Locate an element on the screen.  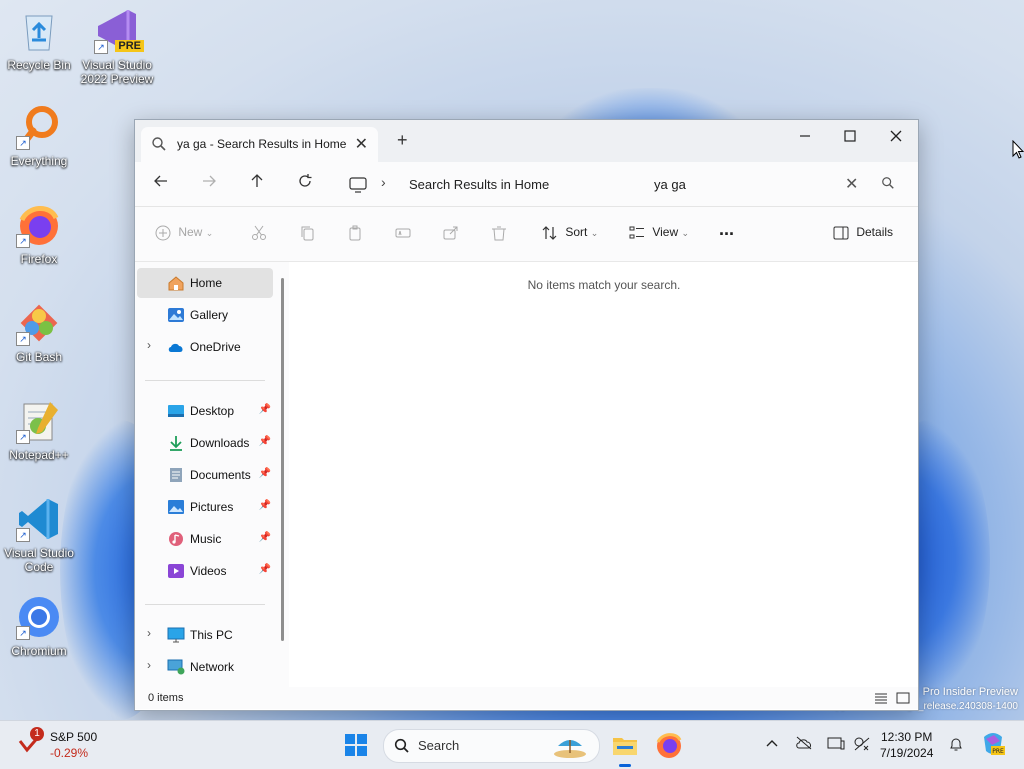
nav-divider is located at coordinates (205, 604).